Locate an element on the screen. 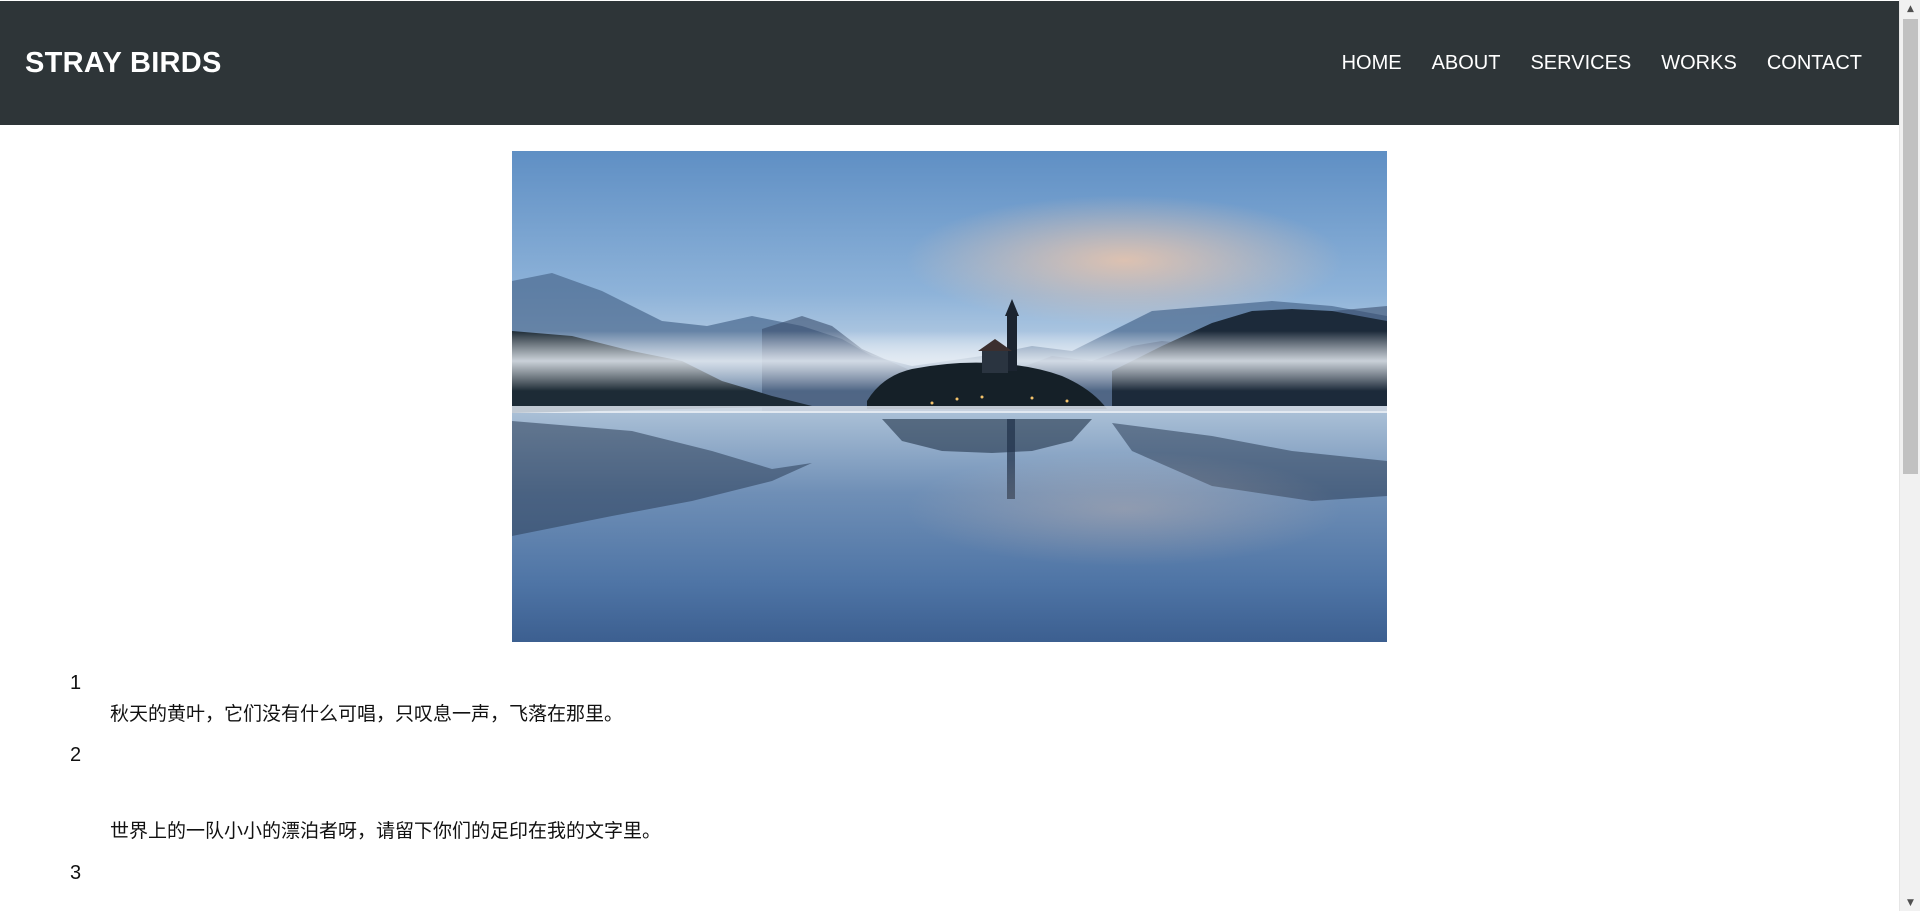 The width and height of the screenshot is (1920, 911). poem-text: 世界上的一队小小的漂泊者呀，请留下你们的足印在我的文字里。 is located at coordinates (386, 831).